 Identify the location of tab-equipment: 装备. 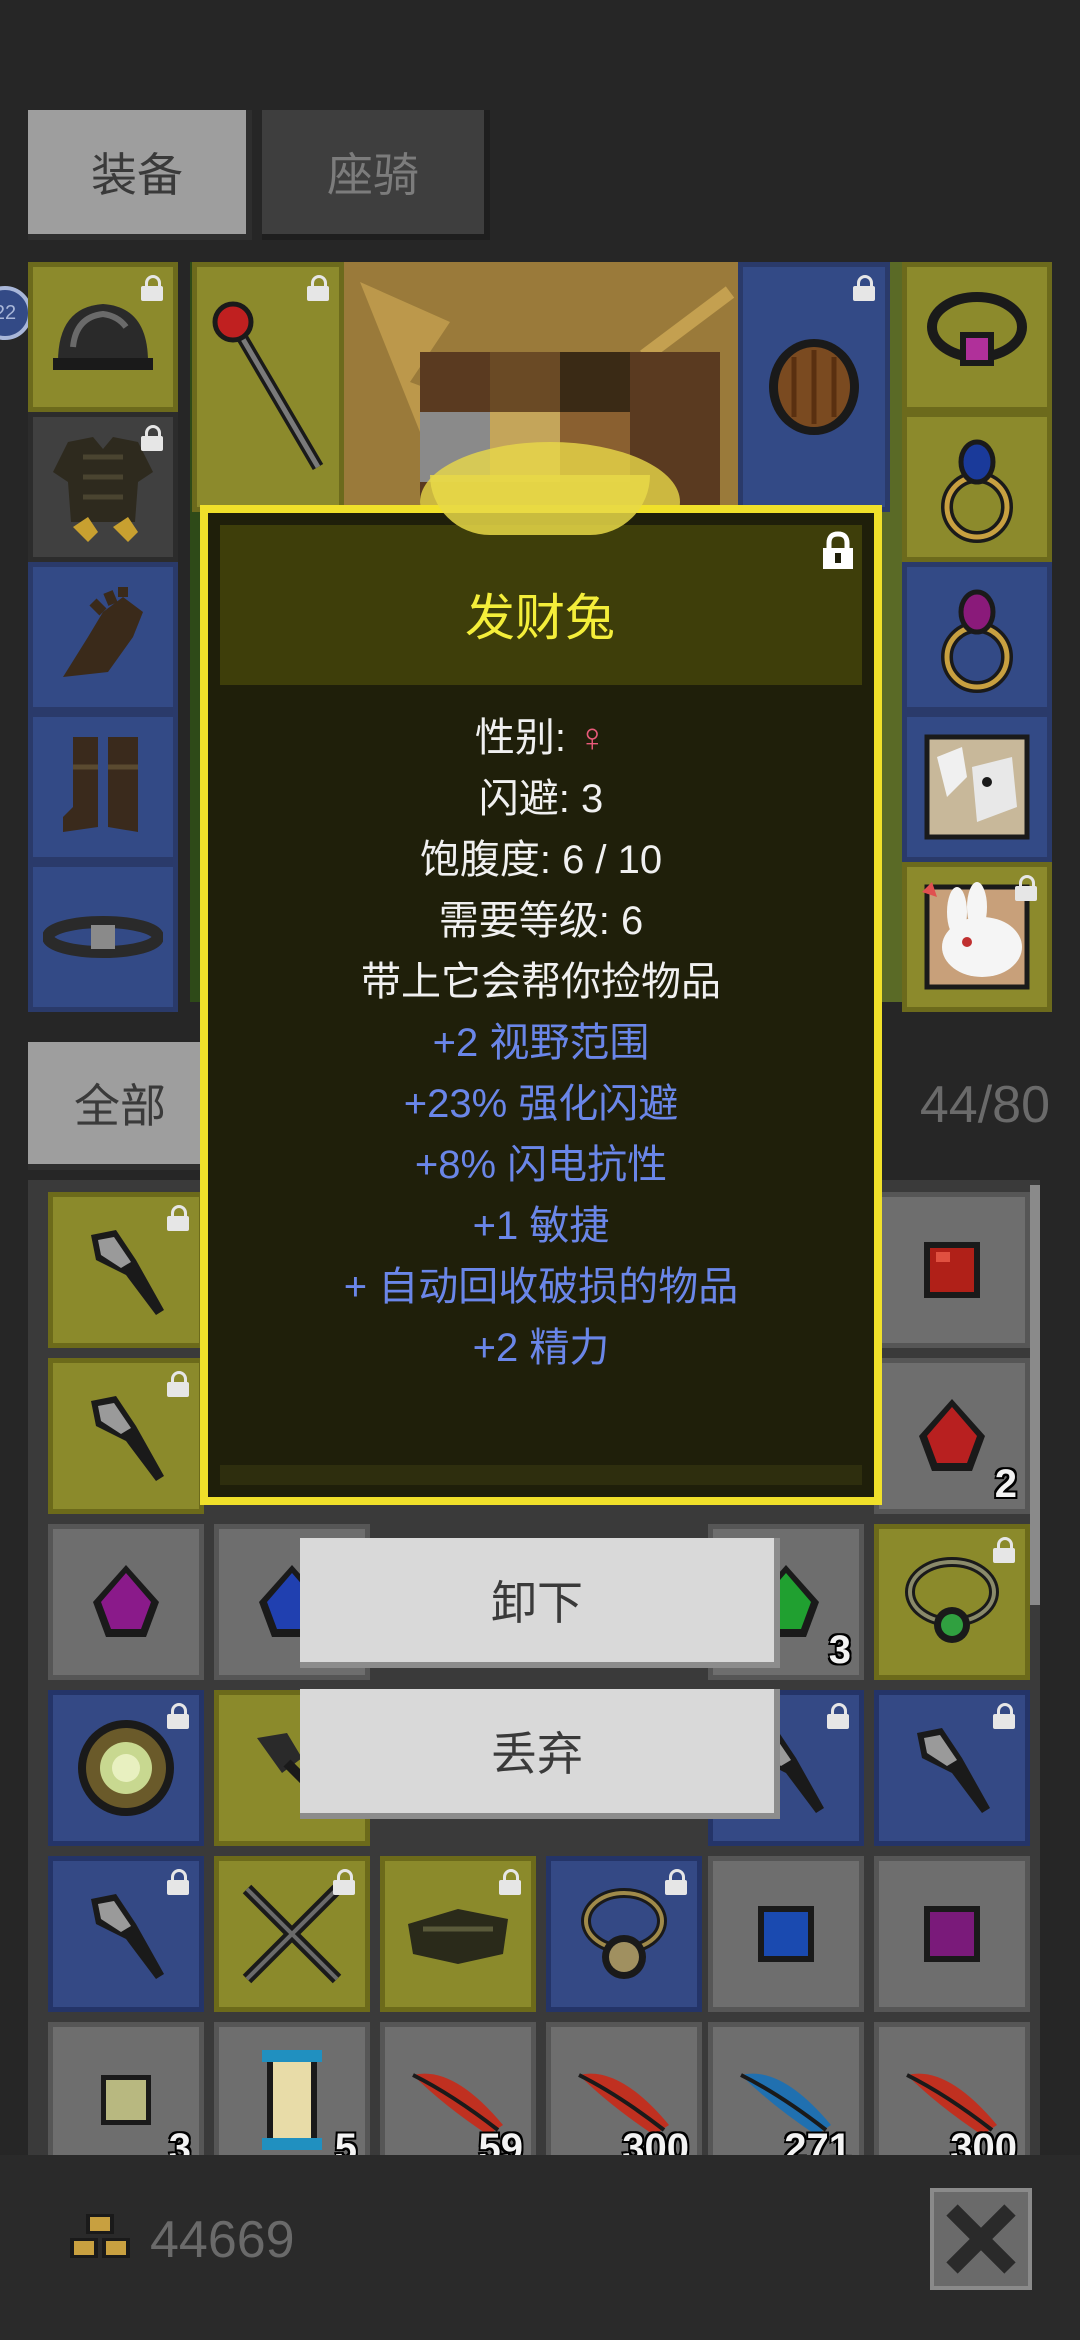
(140, 175).